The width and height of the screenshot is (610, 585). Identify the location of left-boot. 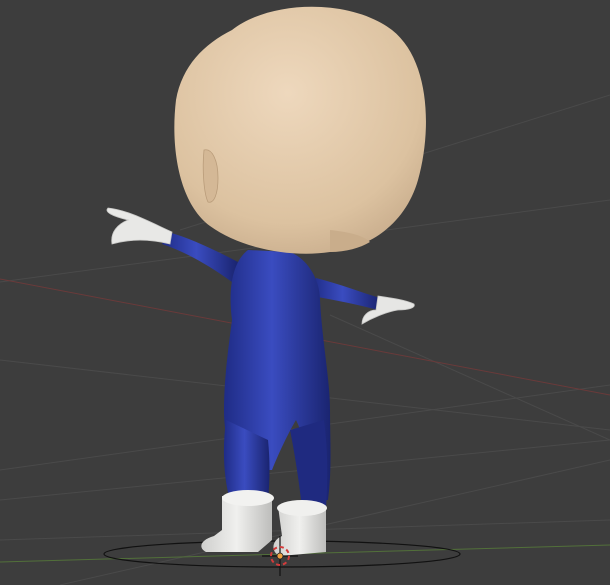
(237, 521).